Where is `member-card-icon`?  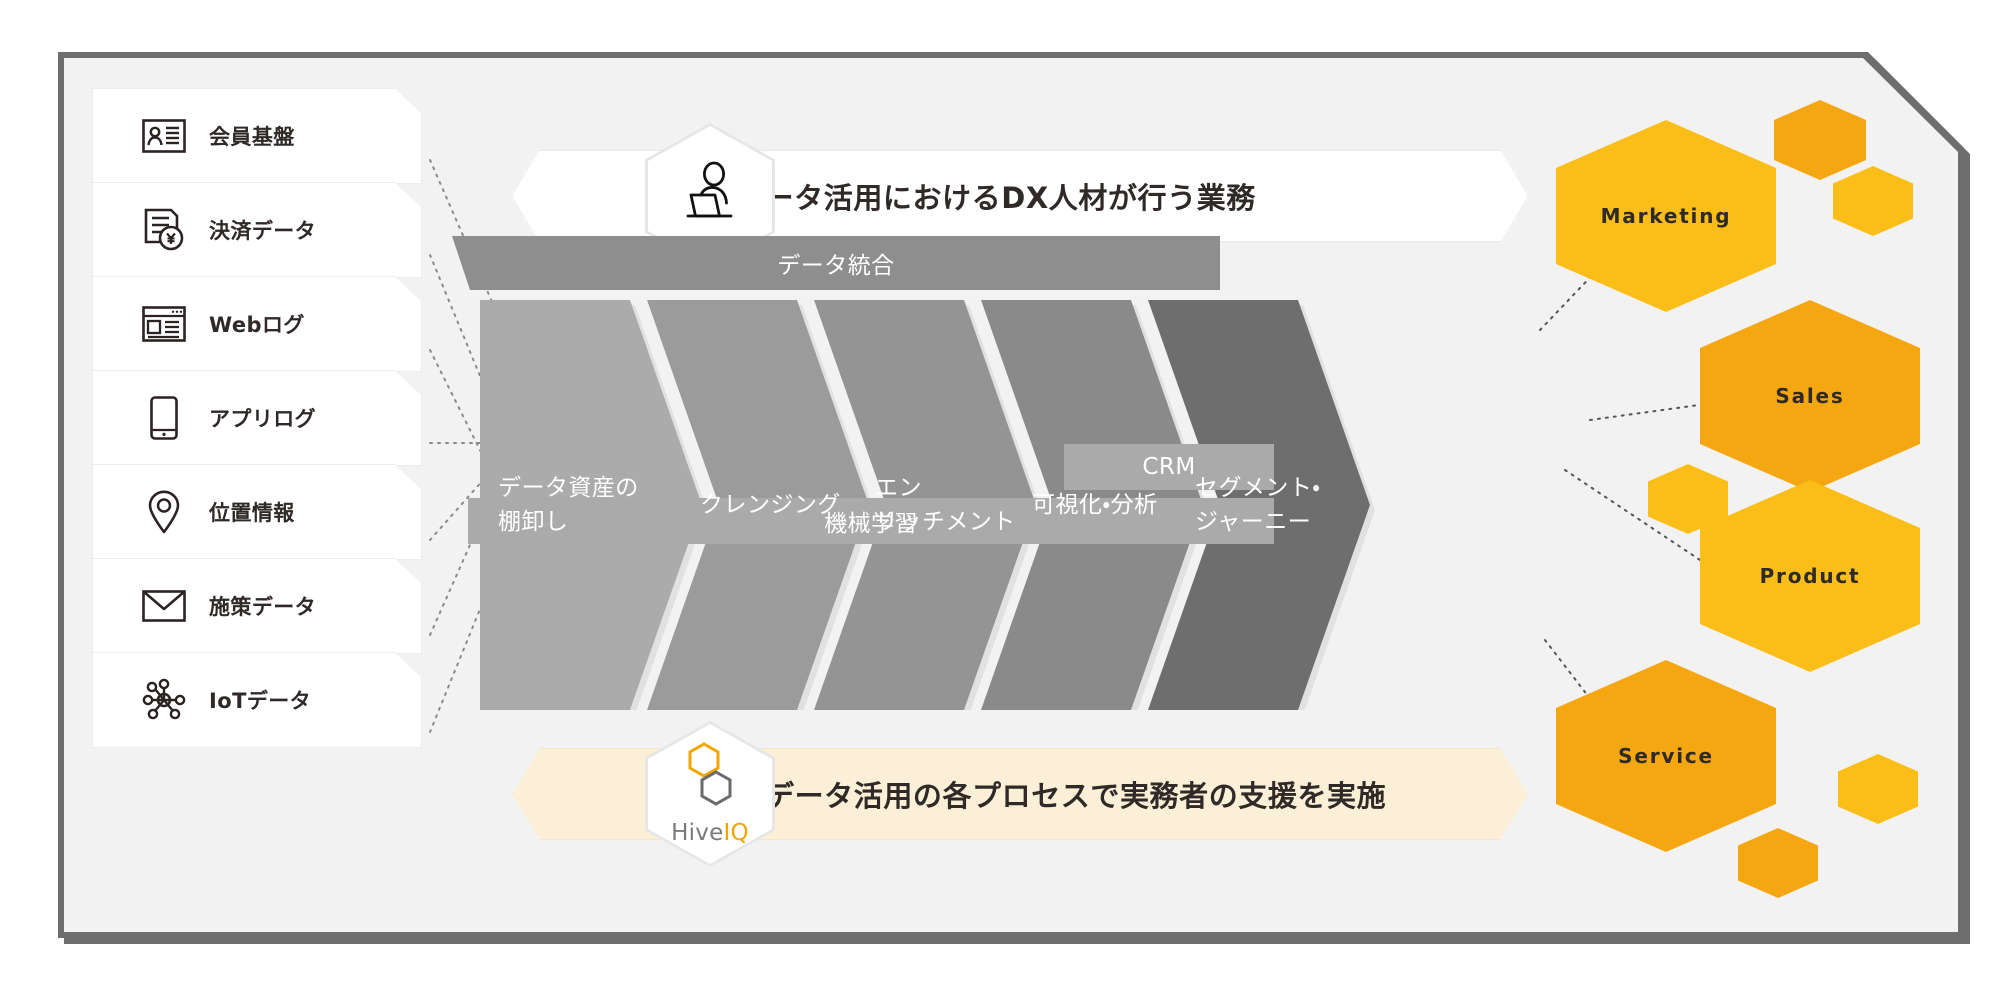 member-card-icon is located at coordinates (164, 136).